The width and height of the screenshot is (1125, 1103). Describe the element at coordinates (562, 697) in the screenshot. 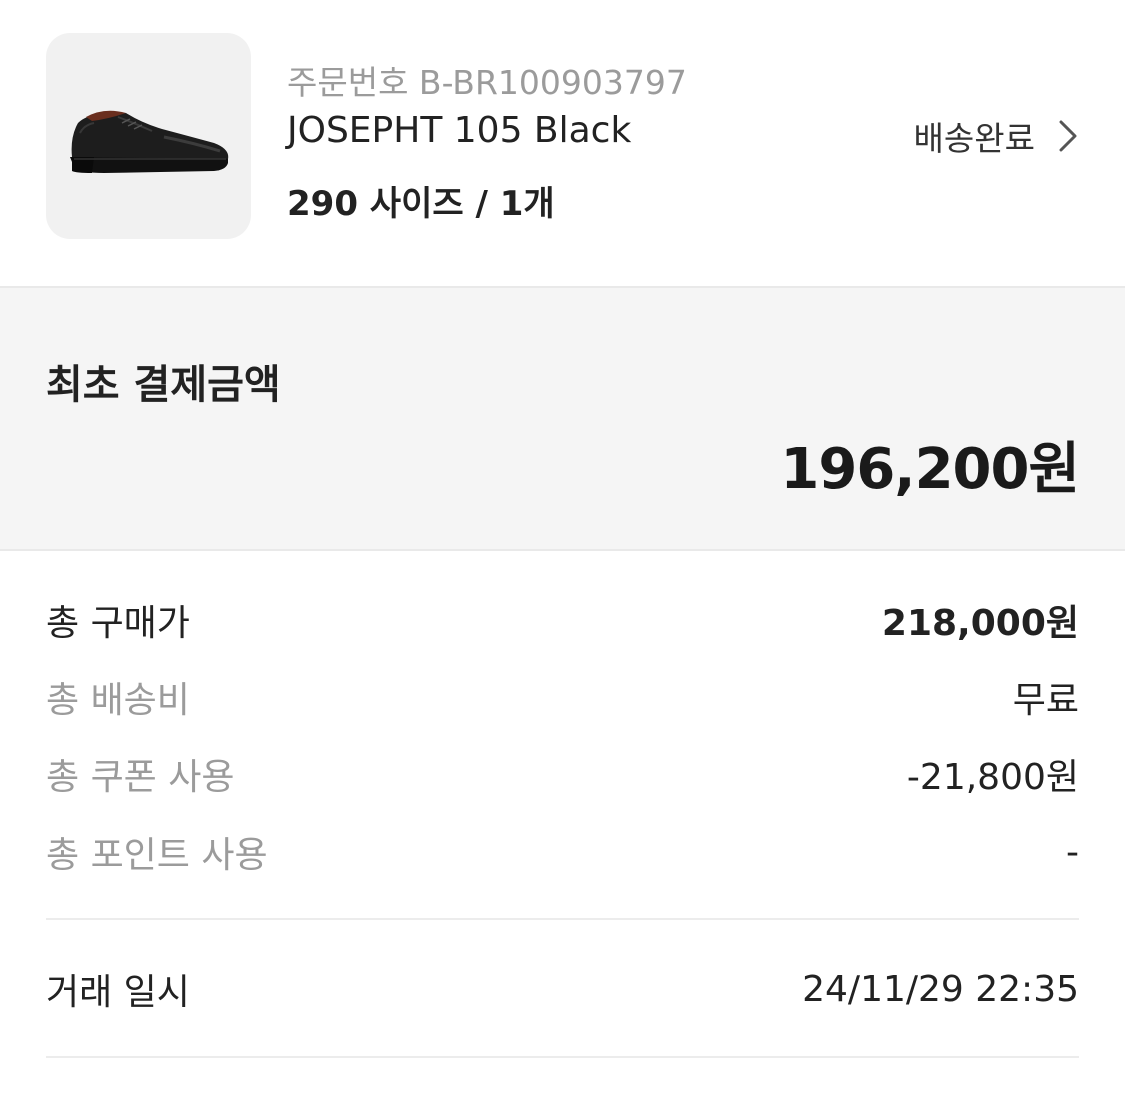

I see `shipping-fee-row: 총 배송비 무료` at that location.